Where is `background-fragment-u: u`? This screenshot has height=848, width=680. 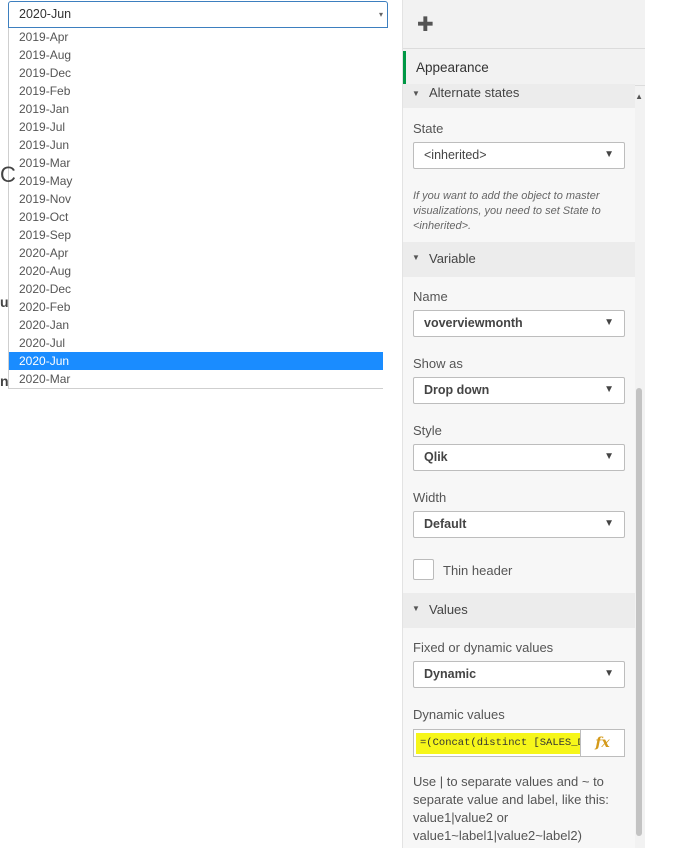
background-fragment-u: u is located at coordinates (4, 302).